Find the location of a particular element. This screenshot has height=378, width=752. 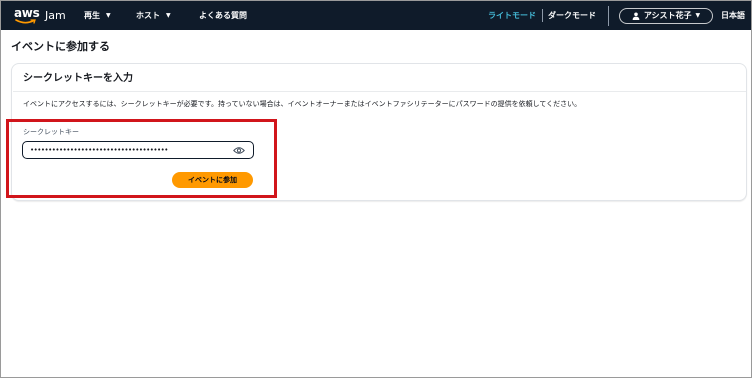

card-divider is located at coordinates (379, 91).